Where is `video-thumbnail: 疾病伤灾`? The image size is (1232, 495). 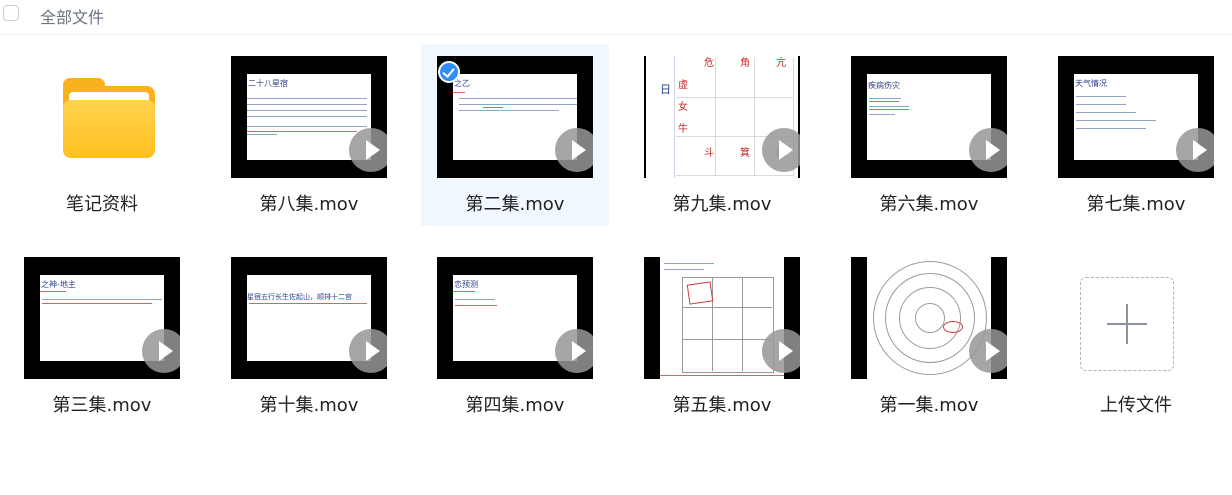
video-thumbnail: 疾病伤灾 is located at coordinates (929, 117).